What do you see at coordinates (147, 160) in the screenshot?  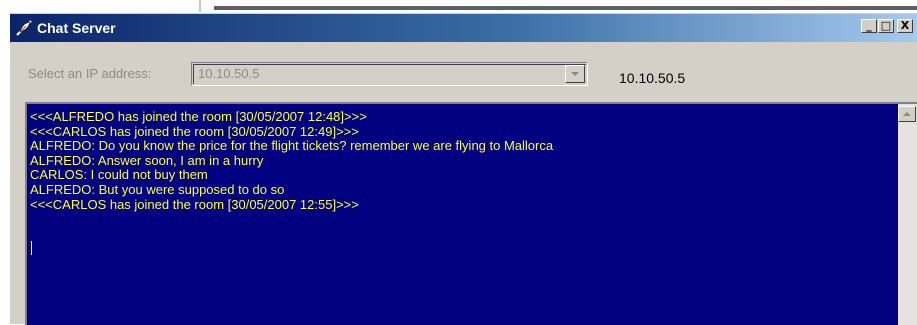 I see `chat-line: ALFREDO: Answer soon, I am in a hurry` at bounding box center [147, 160].